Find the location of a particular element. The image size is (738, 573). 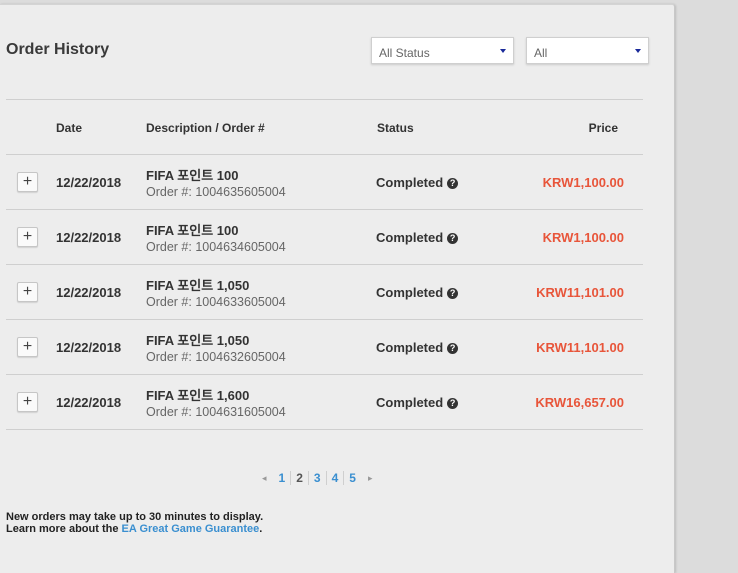

page-list: 12345 is located at coordinates (317, 478).